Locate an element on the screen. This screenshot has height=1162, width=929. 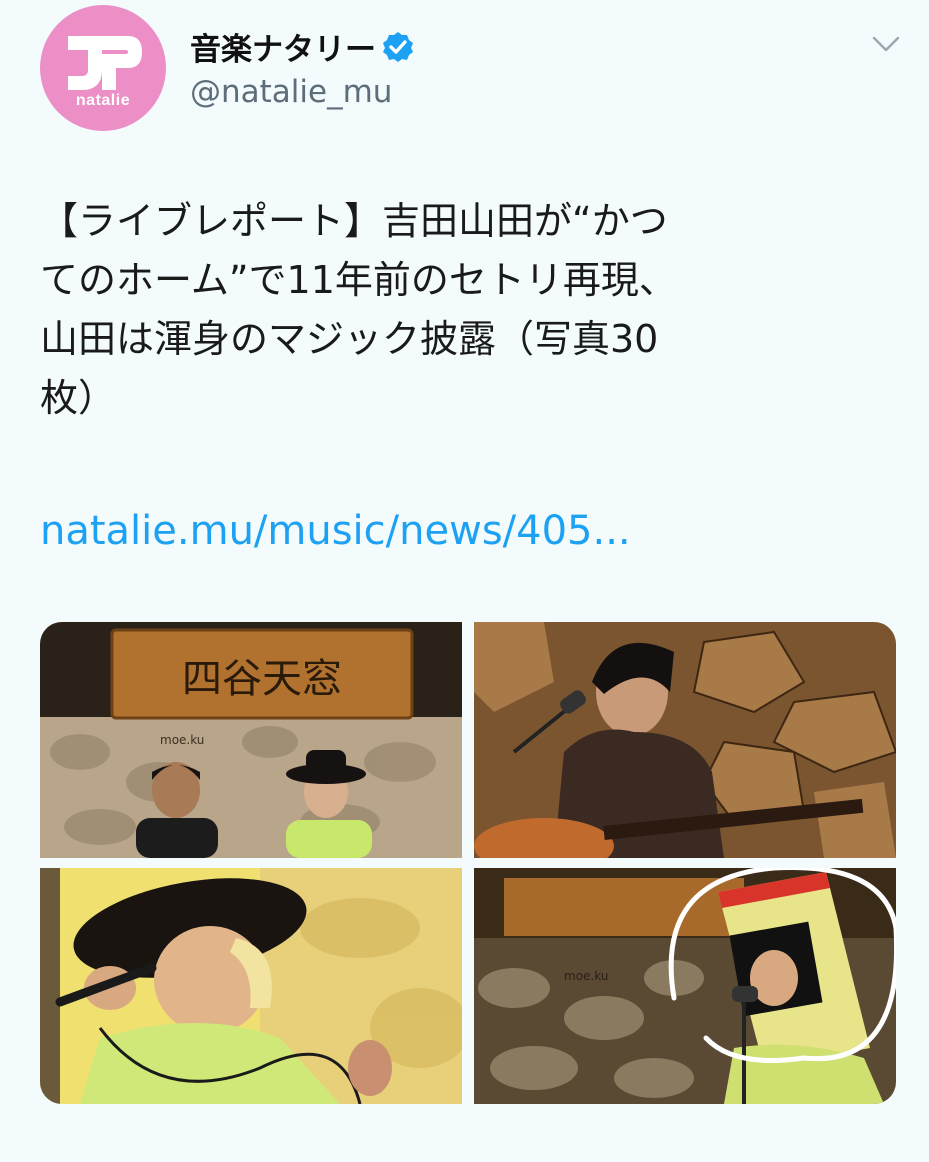
verified-badge-icon is located at coordinates (398, 46).